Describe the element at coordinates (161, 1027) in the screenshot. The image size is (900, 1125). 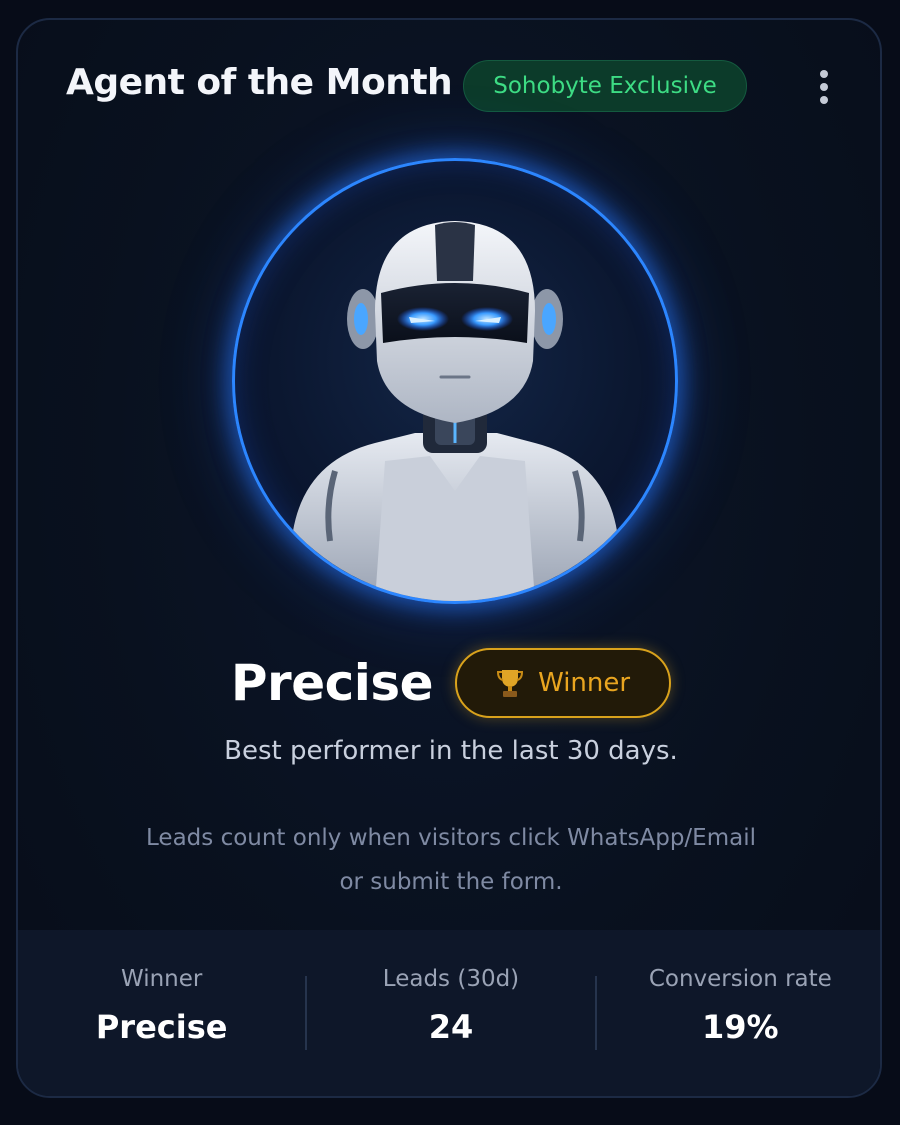
I see `stat-value: Precise` at that location.